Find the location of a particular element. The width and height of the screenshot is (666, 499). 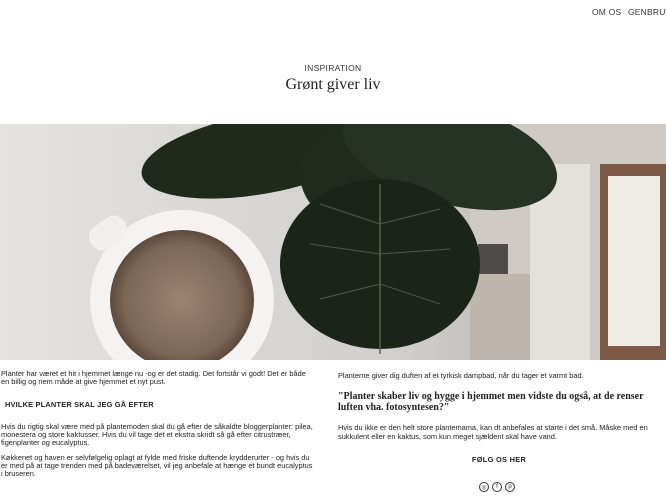

pinterest-icon: p is located at coordinates (510, 487).